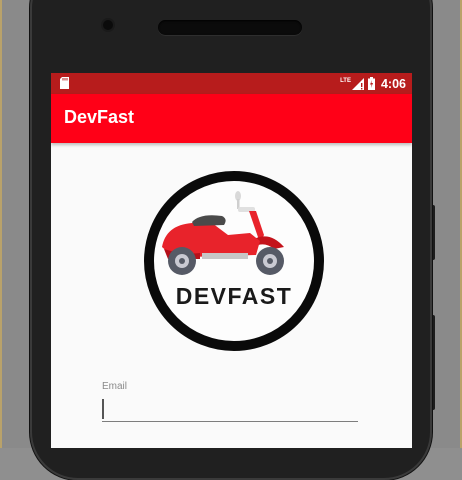 This screenshot has width=462, height=480. I want to click on battery-icon, so click(371, 83).